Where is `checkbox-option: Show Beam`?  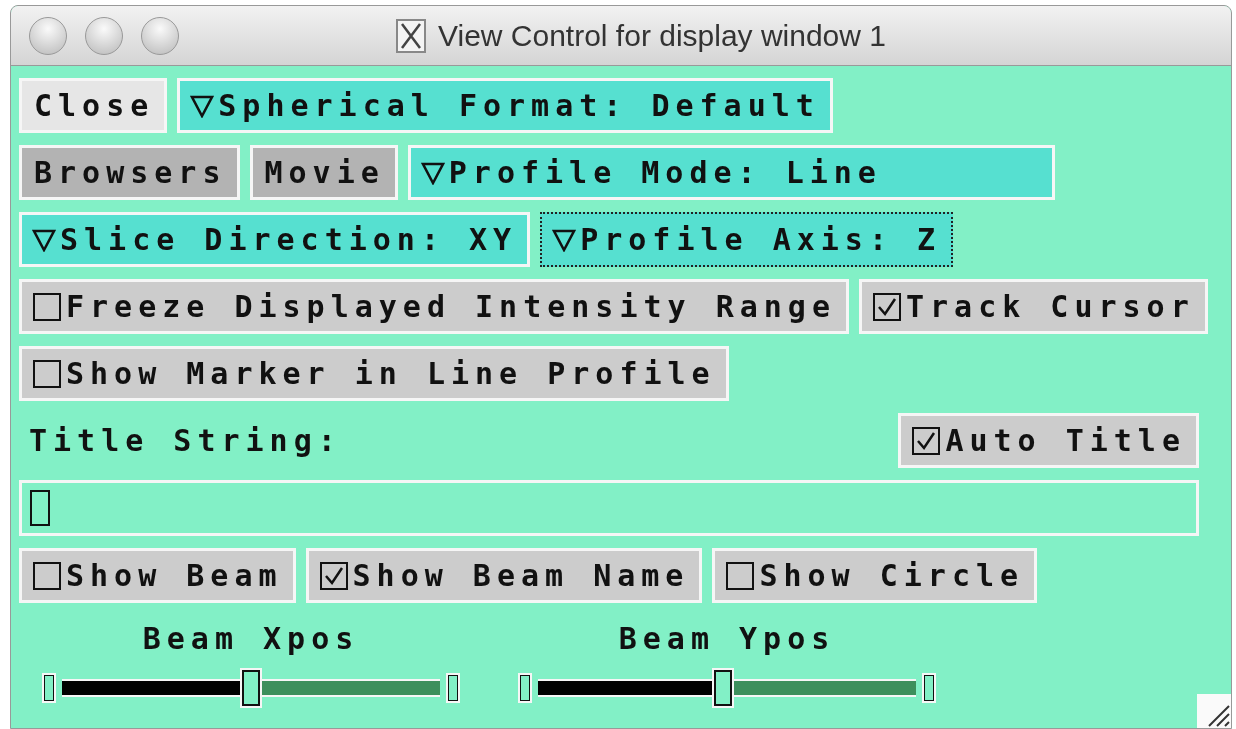 checkbox-option: Show Beam is located at coordinates (157, 575).